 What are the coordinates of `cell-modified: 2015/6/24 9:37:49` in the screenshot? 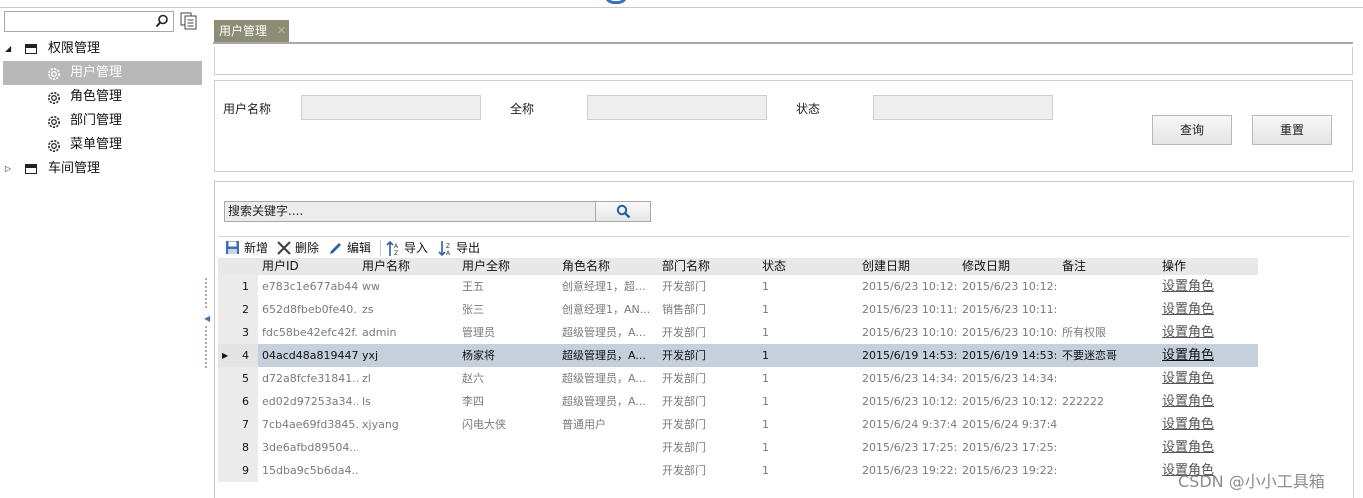 It's located at (1010, 424).